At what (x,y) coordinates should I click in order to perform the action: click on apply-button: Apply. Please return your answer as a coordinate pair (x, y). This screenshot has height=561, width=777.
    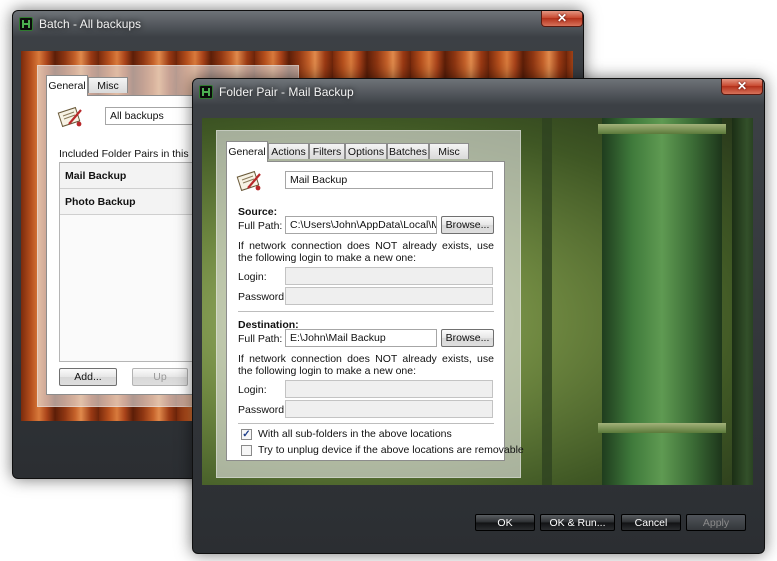
    Looking at the image, I should click on (716, 522).